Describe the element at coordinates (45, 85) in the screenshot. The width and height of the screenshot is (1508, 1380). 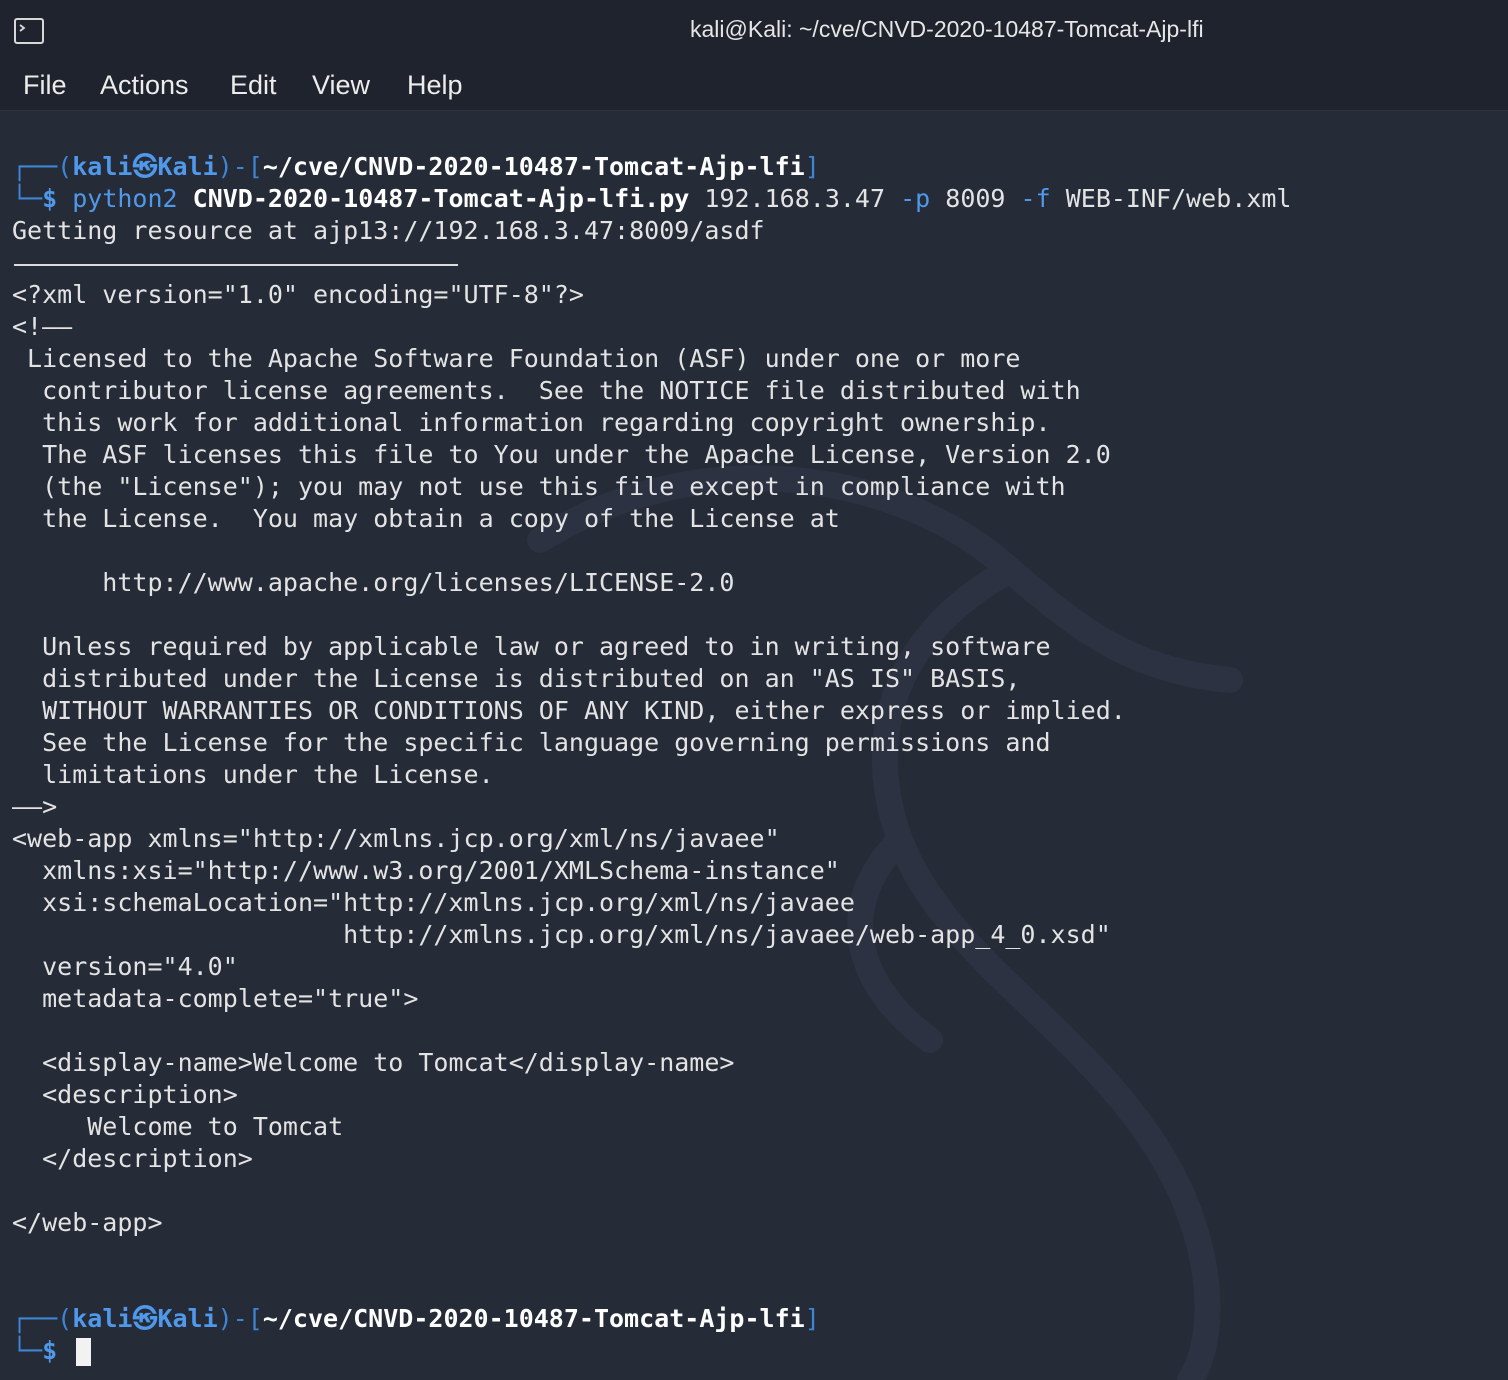
I see `menu-file: File` at that location.